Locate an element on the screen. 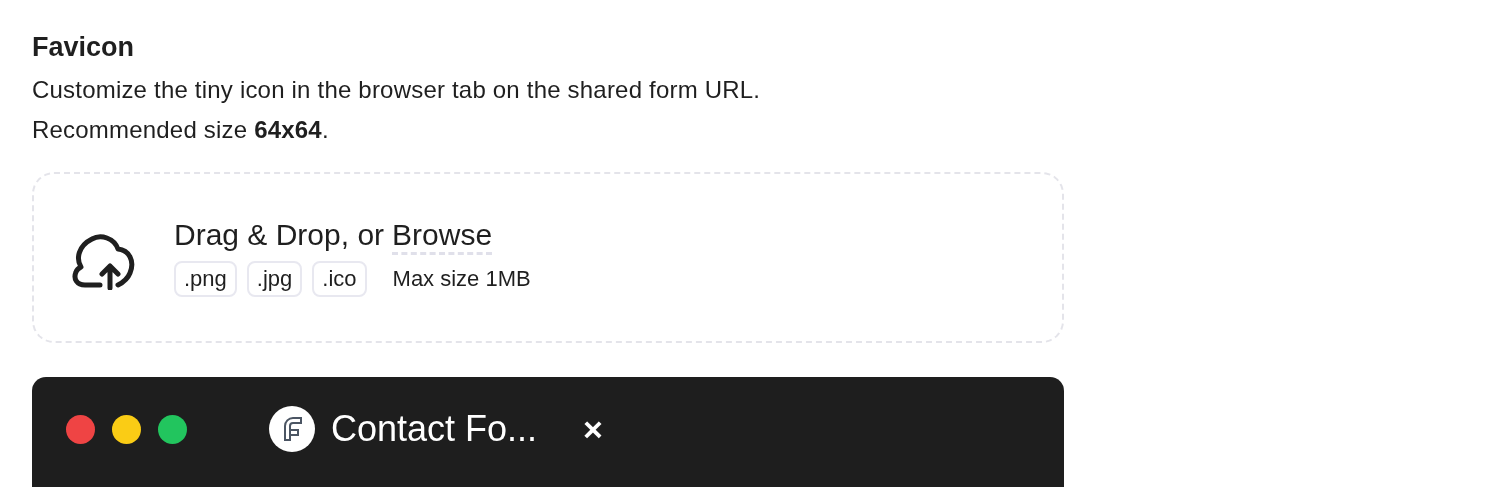 The height and width of the screenshot is (502, 1500). section-title: Favicon is located at coordinates (84, 47).